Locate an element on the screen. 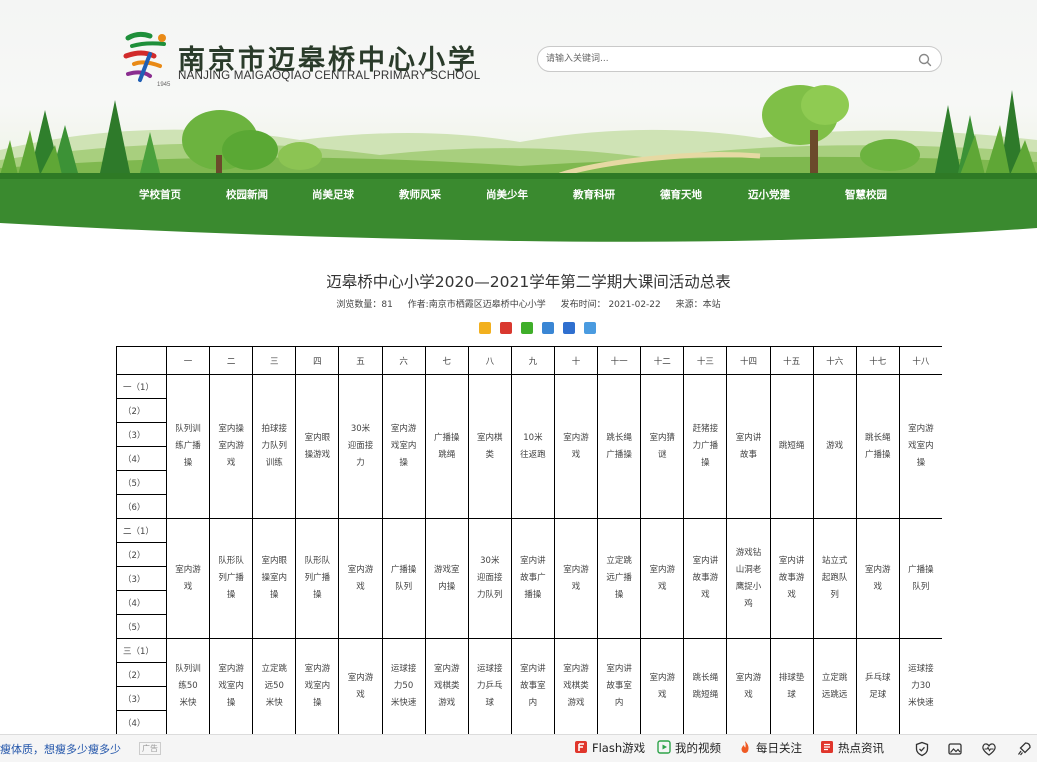 This screenshot has height=762, width=1037. activity-text: 30米迎面接力队列 is located at coordinates (490, 578).